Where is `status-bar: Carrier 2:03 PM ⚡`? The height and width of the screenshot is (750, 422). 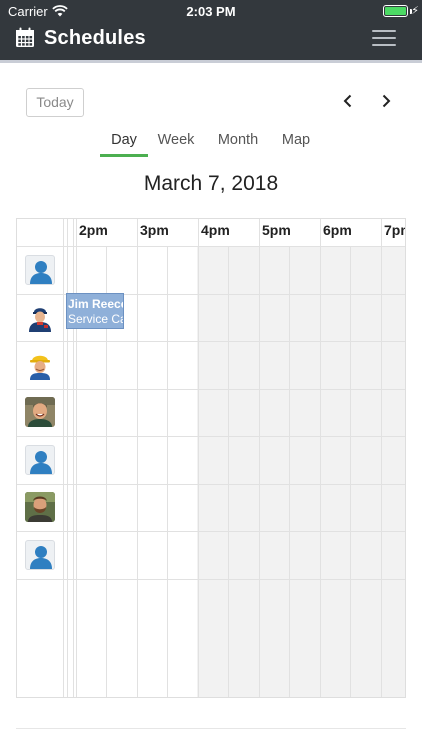 status-bar: Carrier 2:03 PM ⚡ is located at coordinates (211, 11).